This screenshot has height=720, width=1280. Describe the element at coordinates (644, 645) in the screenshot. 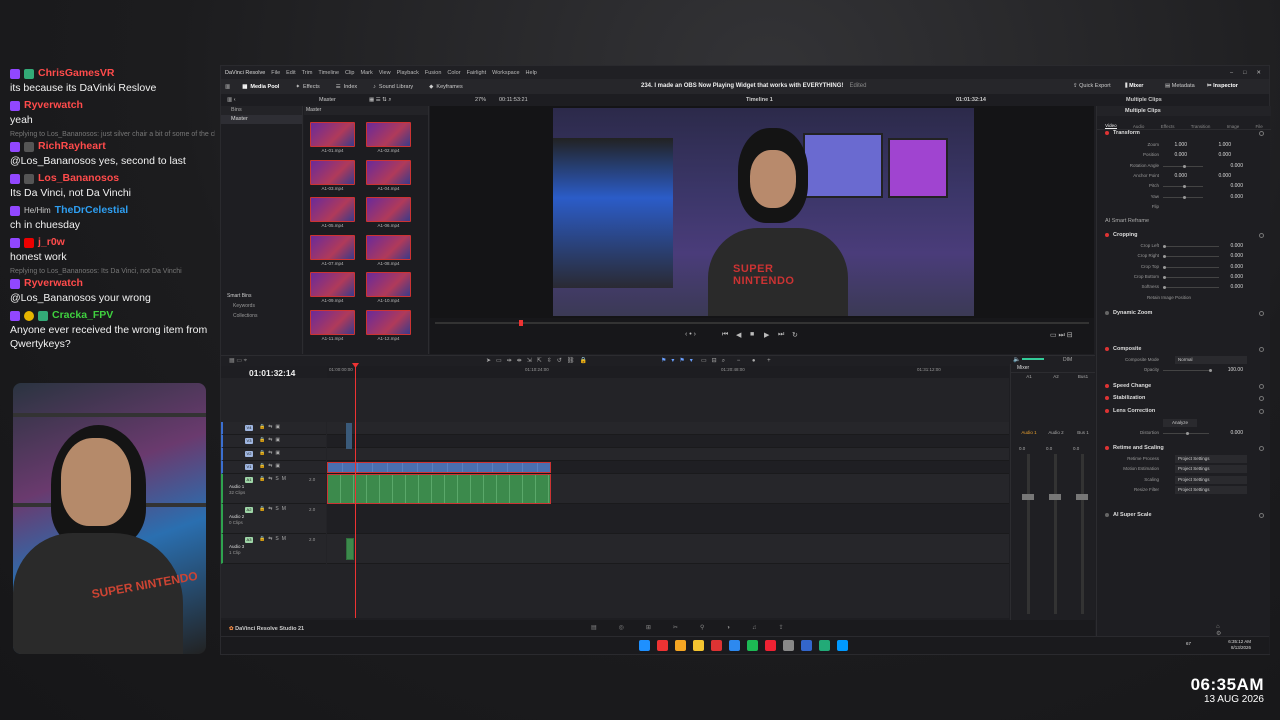

I see `start-icon` at that location.